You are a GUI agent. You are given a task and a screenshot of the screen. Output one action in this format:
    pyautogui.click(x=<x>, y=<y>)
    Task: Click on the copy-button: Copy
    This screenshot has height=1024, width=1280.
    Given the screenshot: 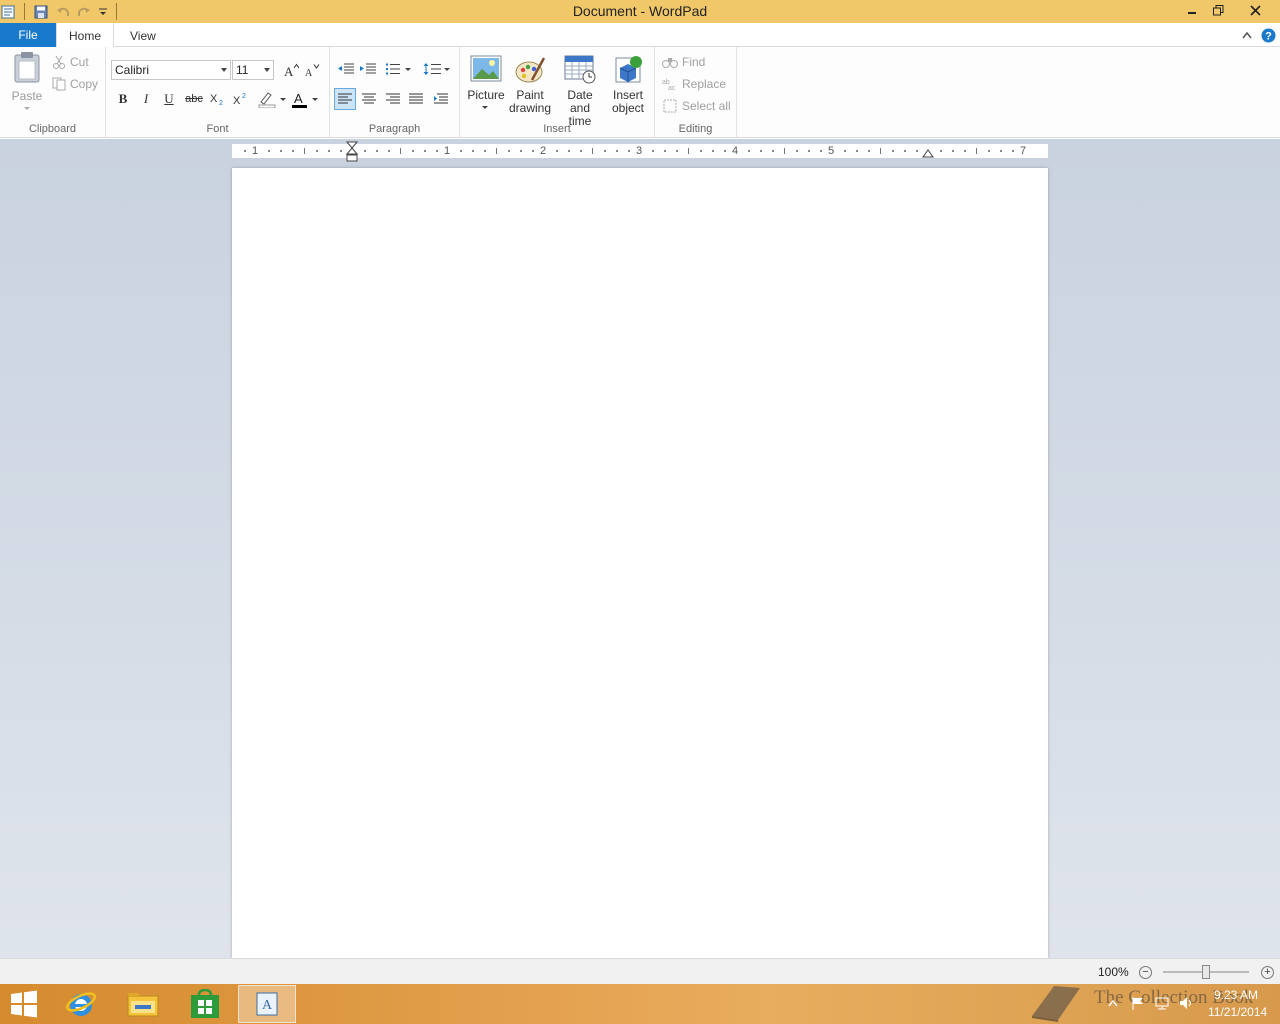 What is the action you would take?
    pyautogui.click(x=75, y=84)
    